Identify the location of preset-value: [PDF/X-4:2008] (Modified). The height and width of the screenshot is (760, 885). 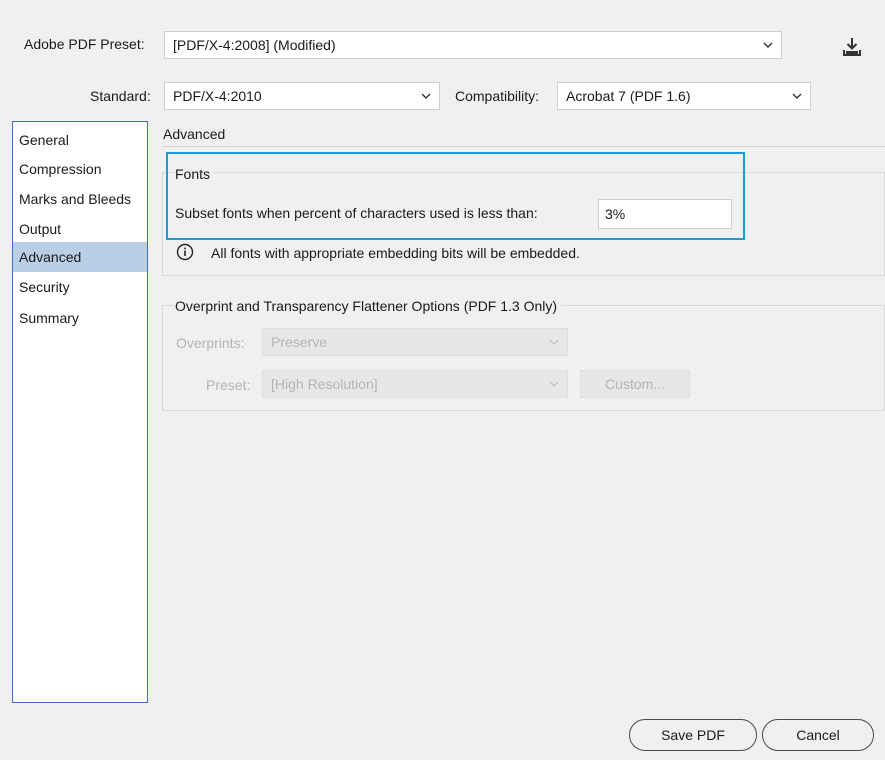
(254, 45).